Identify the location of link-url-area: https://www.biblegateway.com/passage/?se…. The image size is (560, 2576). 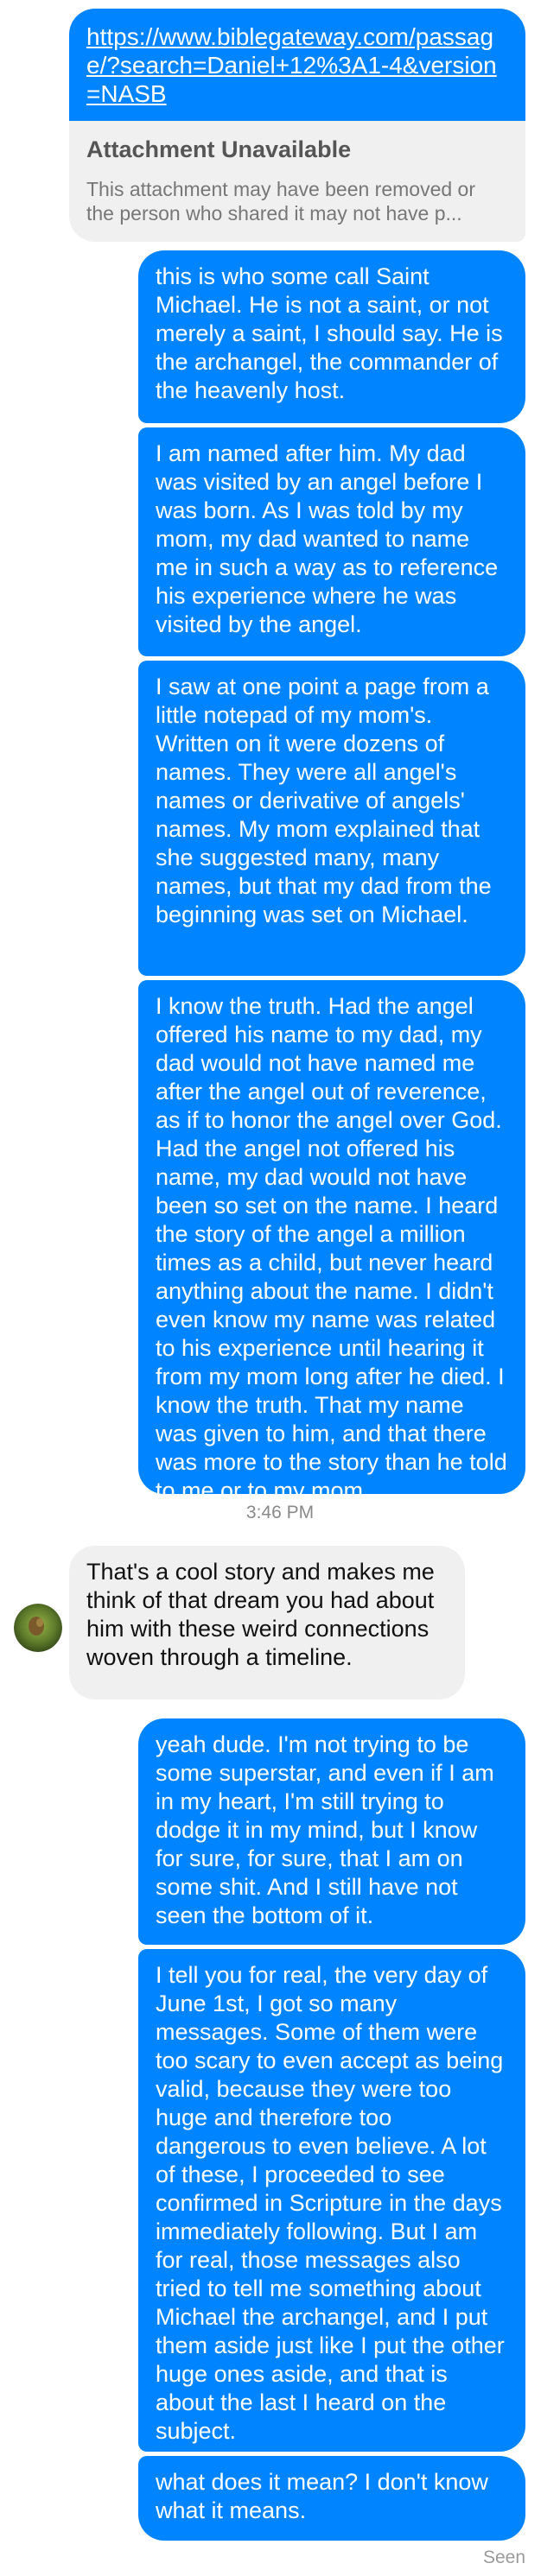
(297, 65).